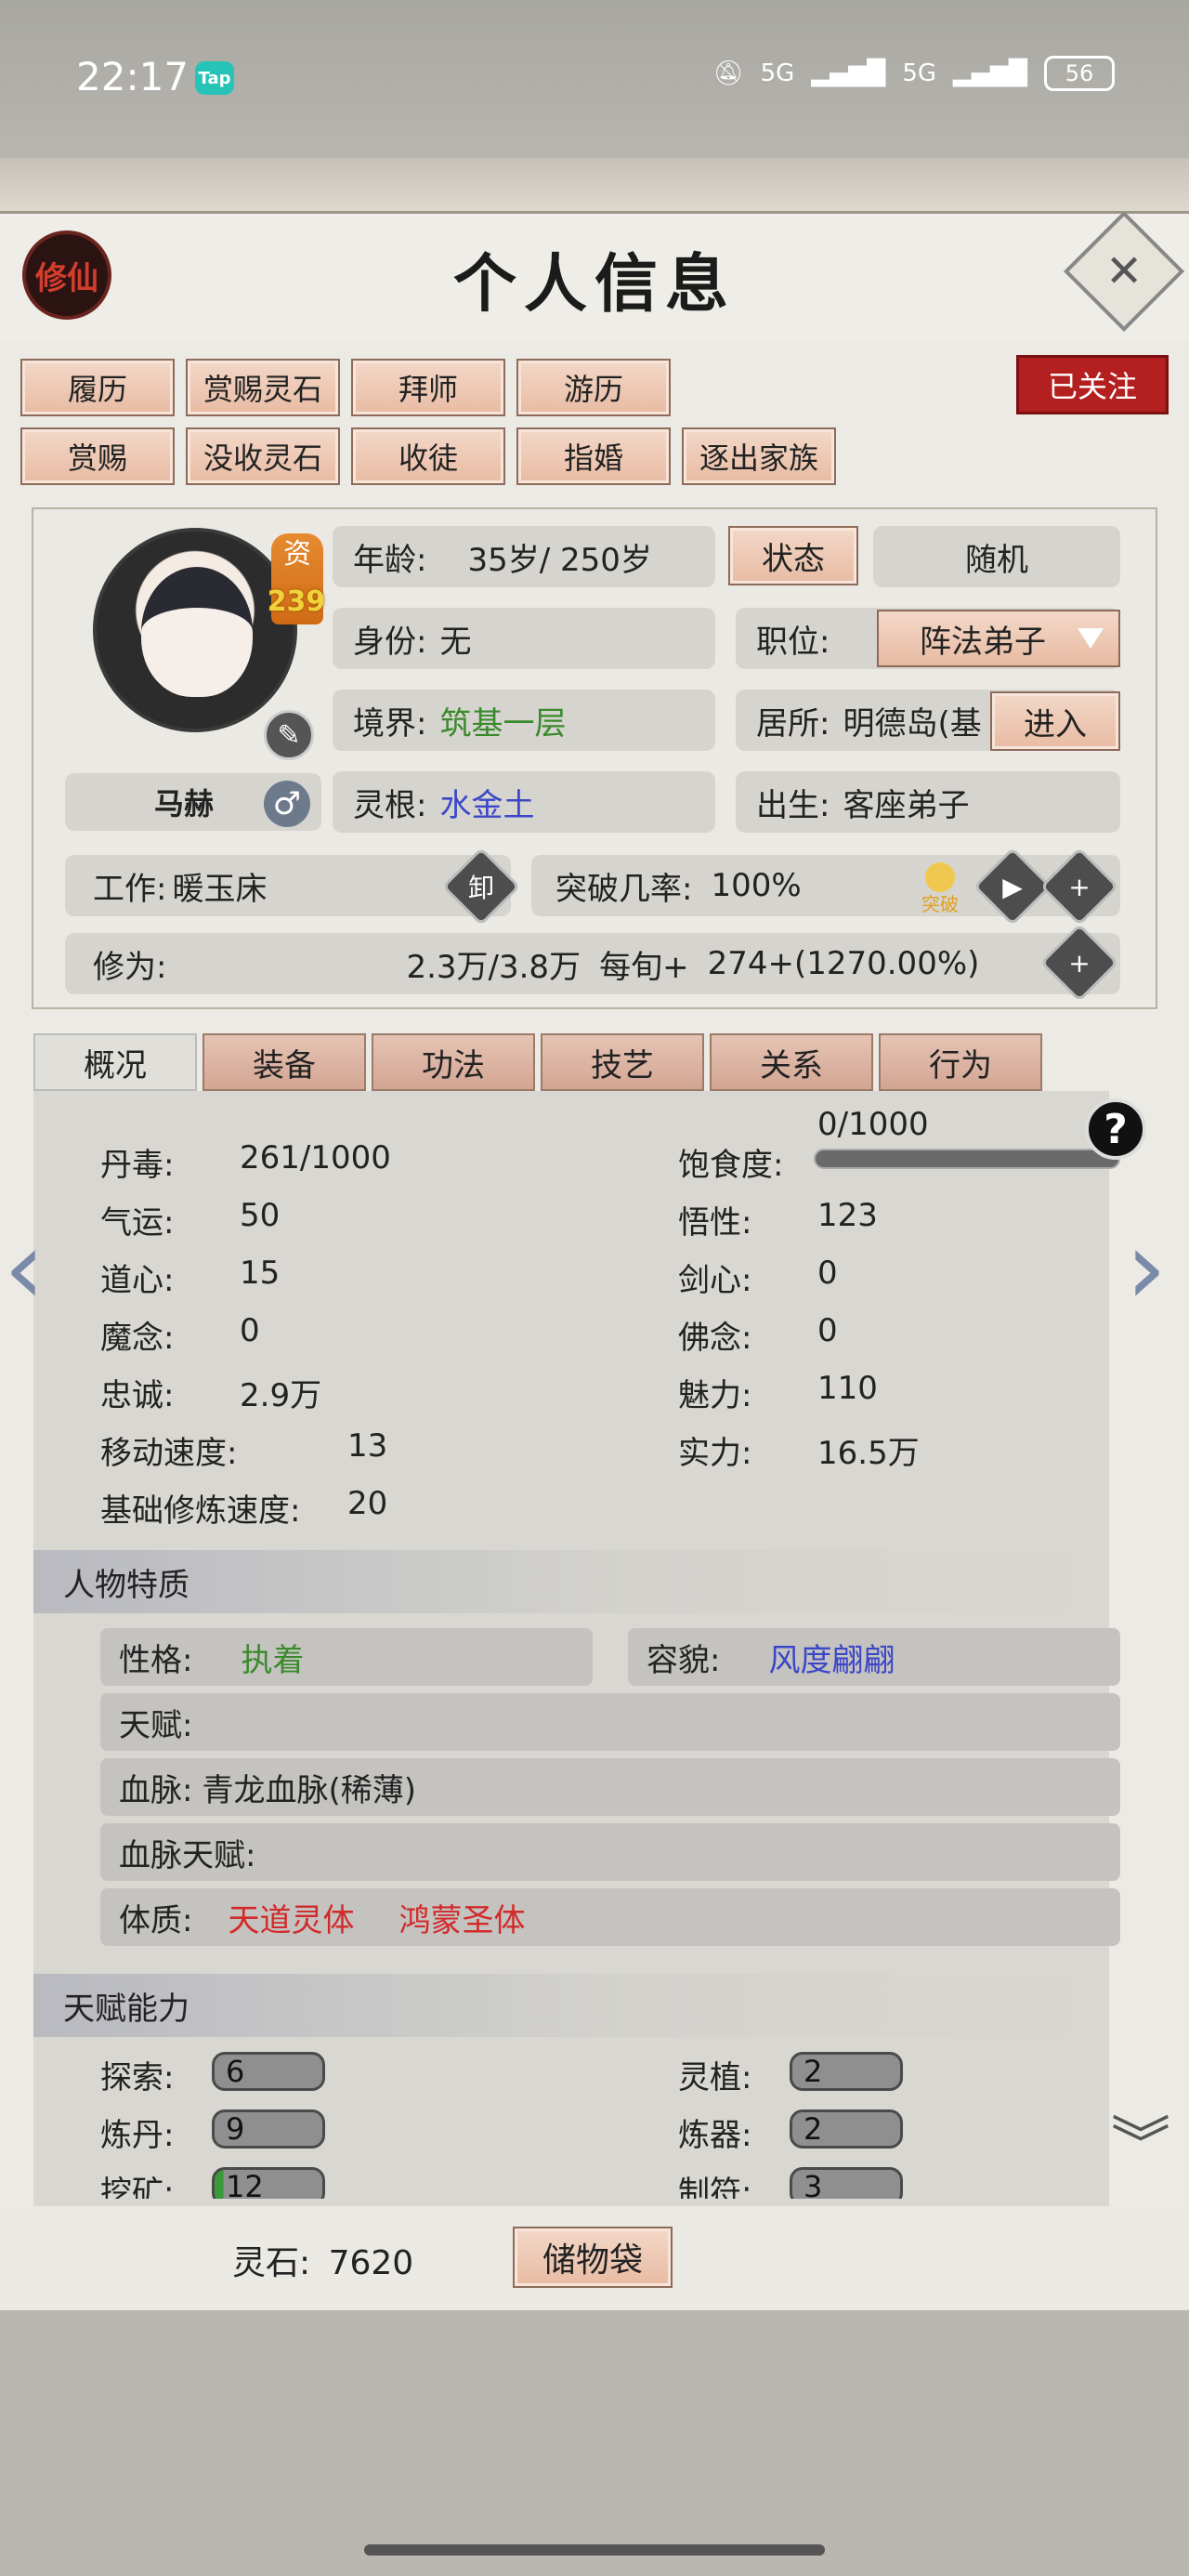 This screenshot has width=1189, height=2576. I want to click on ability-label: 挖矿:, so click(137, 2187).